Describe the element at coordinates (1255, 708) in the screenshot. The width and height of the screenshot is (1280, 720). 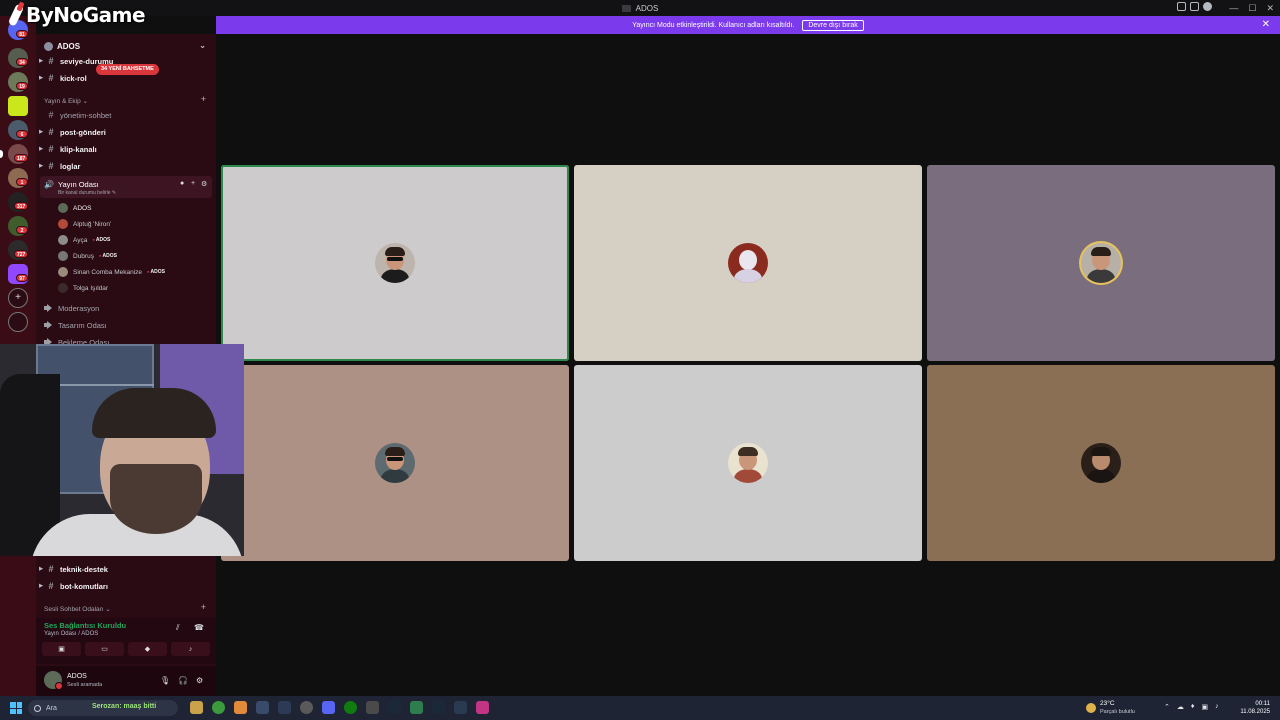
I see `taskbar-clock: 00:11 11.08.2025` at that location.